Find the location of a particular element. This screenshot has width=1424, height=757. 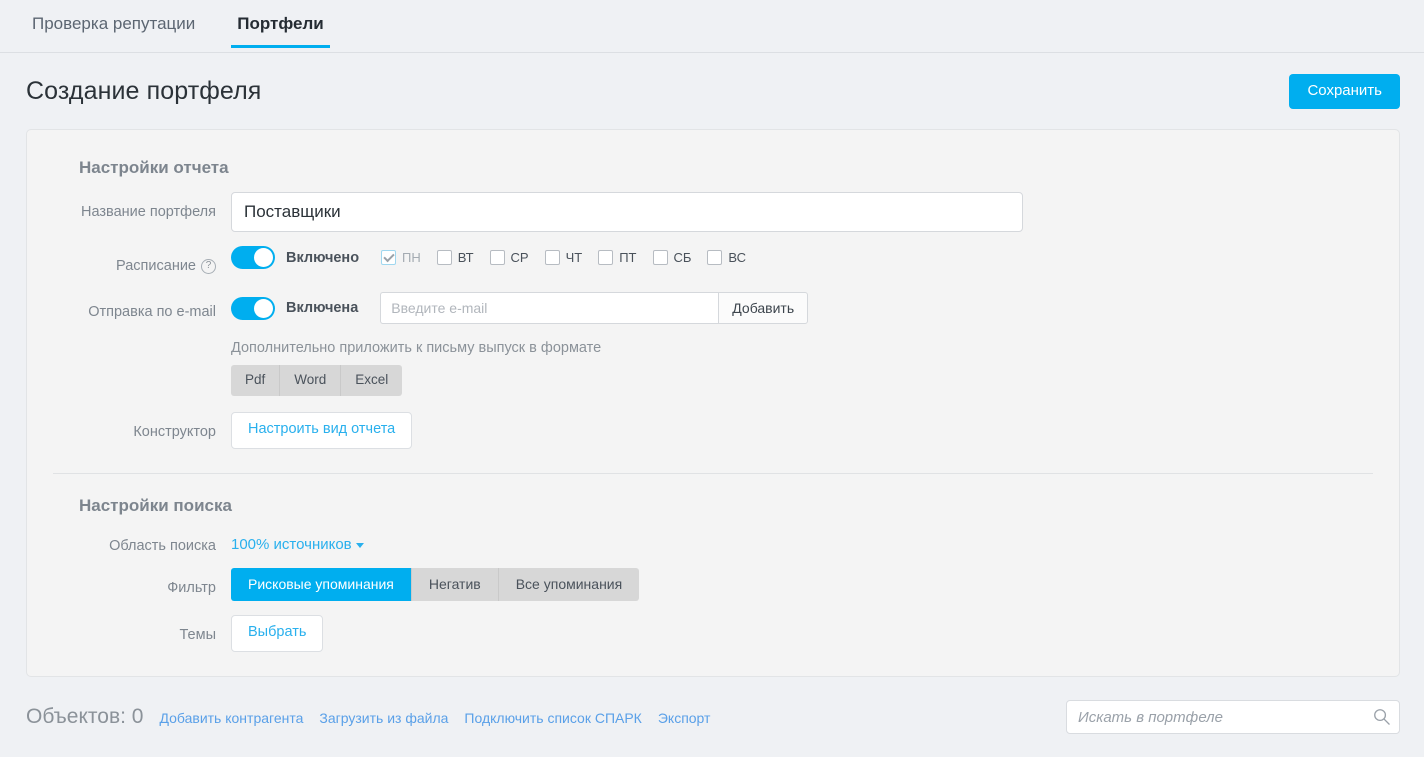

portfolio-search is located at coordinates (1233, 717).